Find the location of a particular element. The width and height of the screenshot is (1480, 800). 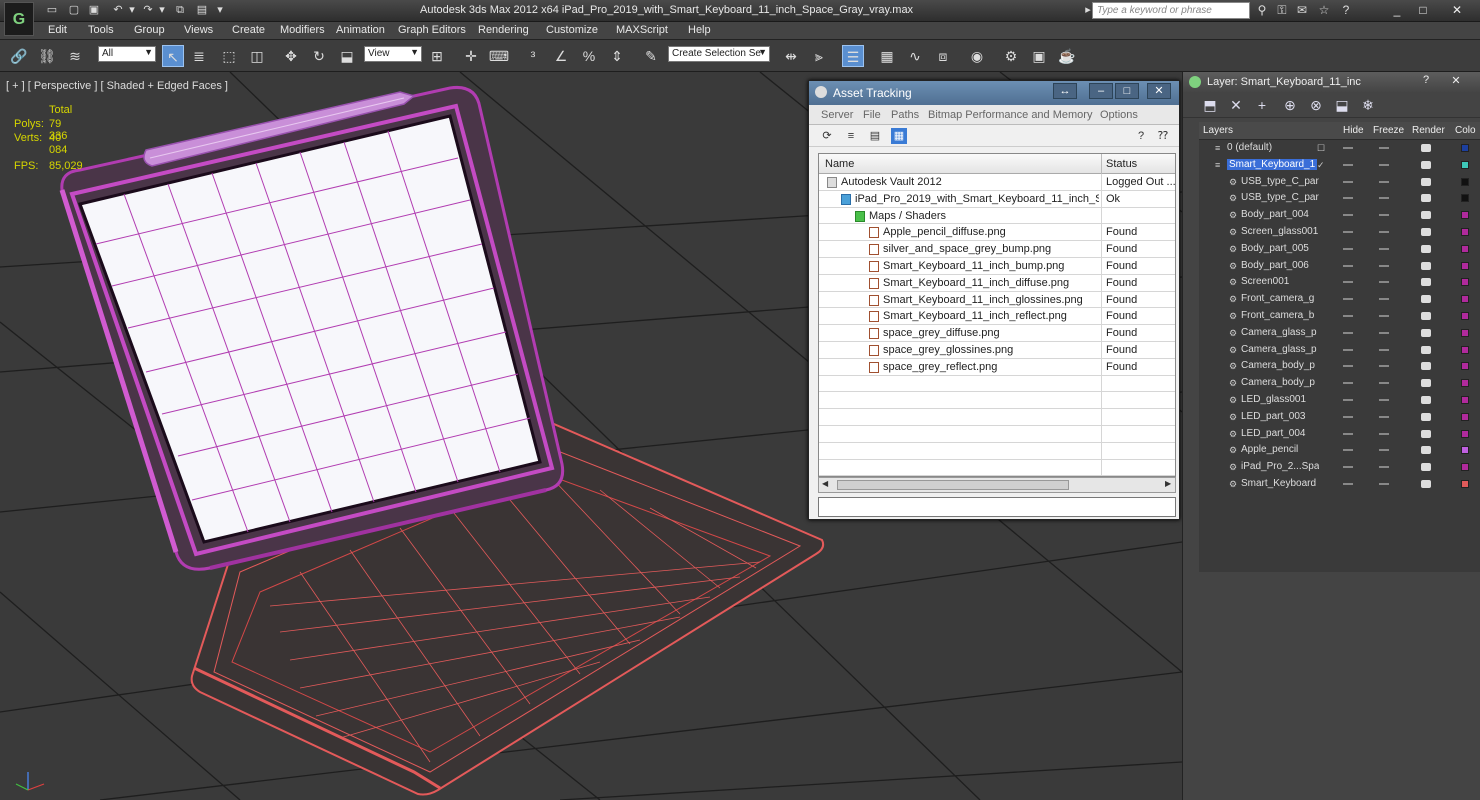

angle-snap-icon: ∠ is located at coordinates (561, 56).